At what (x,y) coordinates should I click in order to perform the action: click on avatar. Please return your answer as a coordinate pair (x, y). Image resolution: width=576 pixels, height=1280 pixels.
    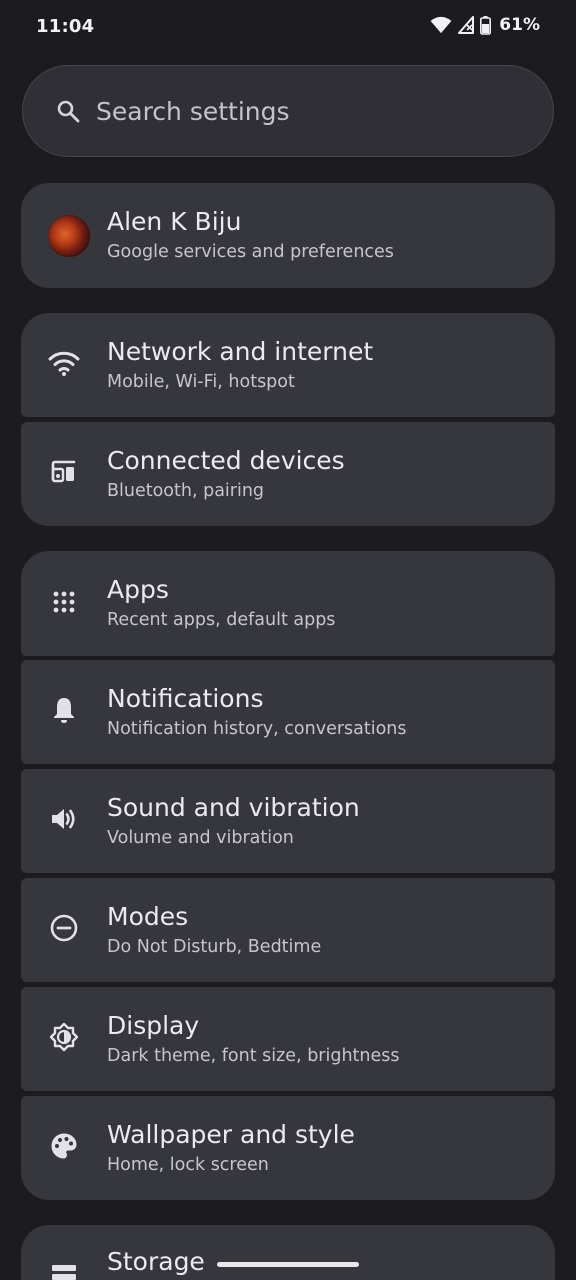
    Looking at the image, I should click on (69, 235).